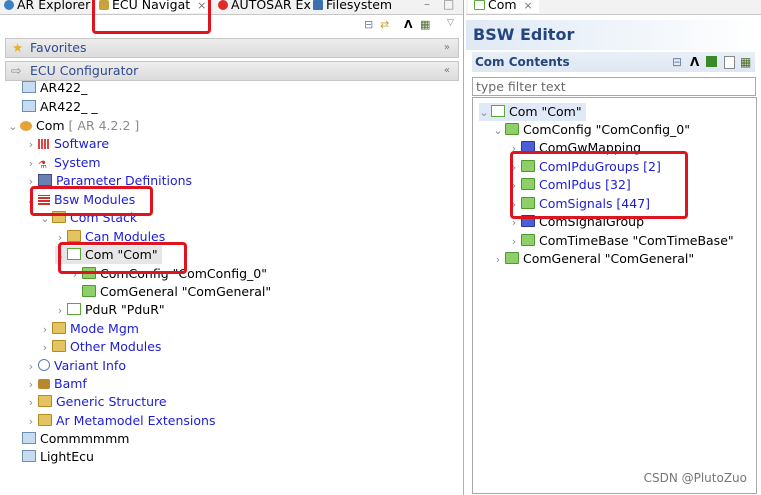 The width and height of the screenshot is (761, 495). What do you see at coordinates (450, 23) in the screenshot?
I see `view-menu-icon: ▽` at bounding box center [450, 23].